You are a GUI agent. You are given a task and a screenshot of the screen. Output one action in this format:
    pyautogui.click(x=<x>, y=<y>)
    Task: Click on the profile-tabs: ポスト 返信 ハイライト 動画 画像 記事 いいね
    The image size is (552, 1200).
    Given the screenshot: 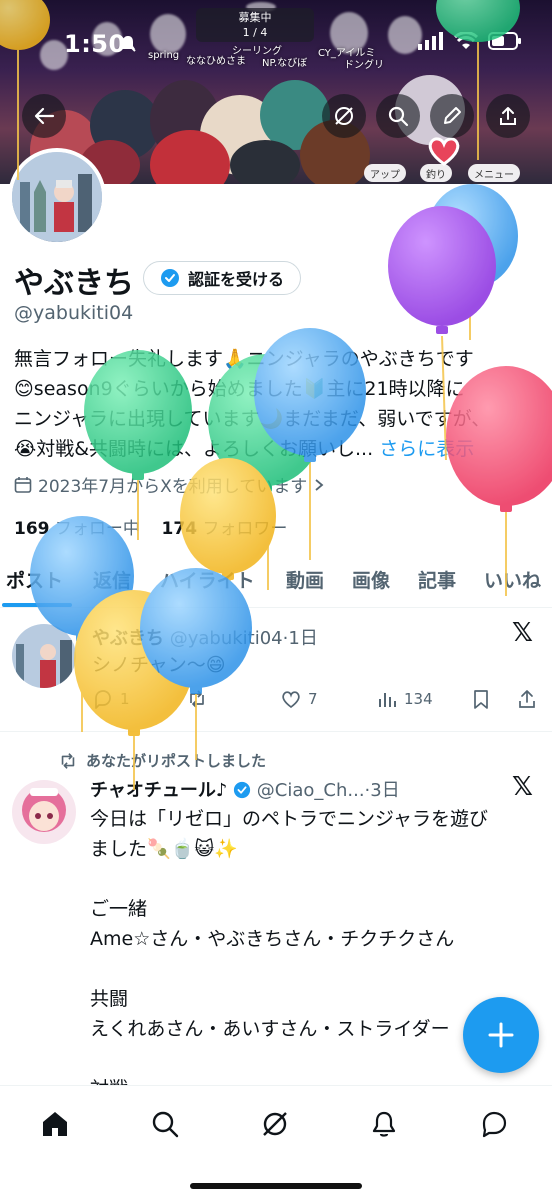 What is the action you would take?
    pyautogui.click(x=276, y=583)
    